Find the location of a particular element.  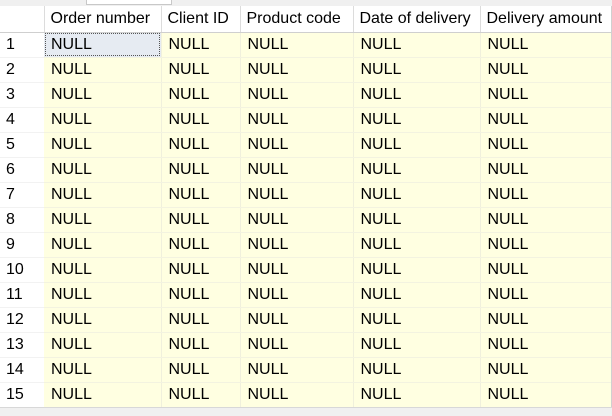

row-number: 9 is located at coordinates (22, 245).